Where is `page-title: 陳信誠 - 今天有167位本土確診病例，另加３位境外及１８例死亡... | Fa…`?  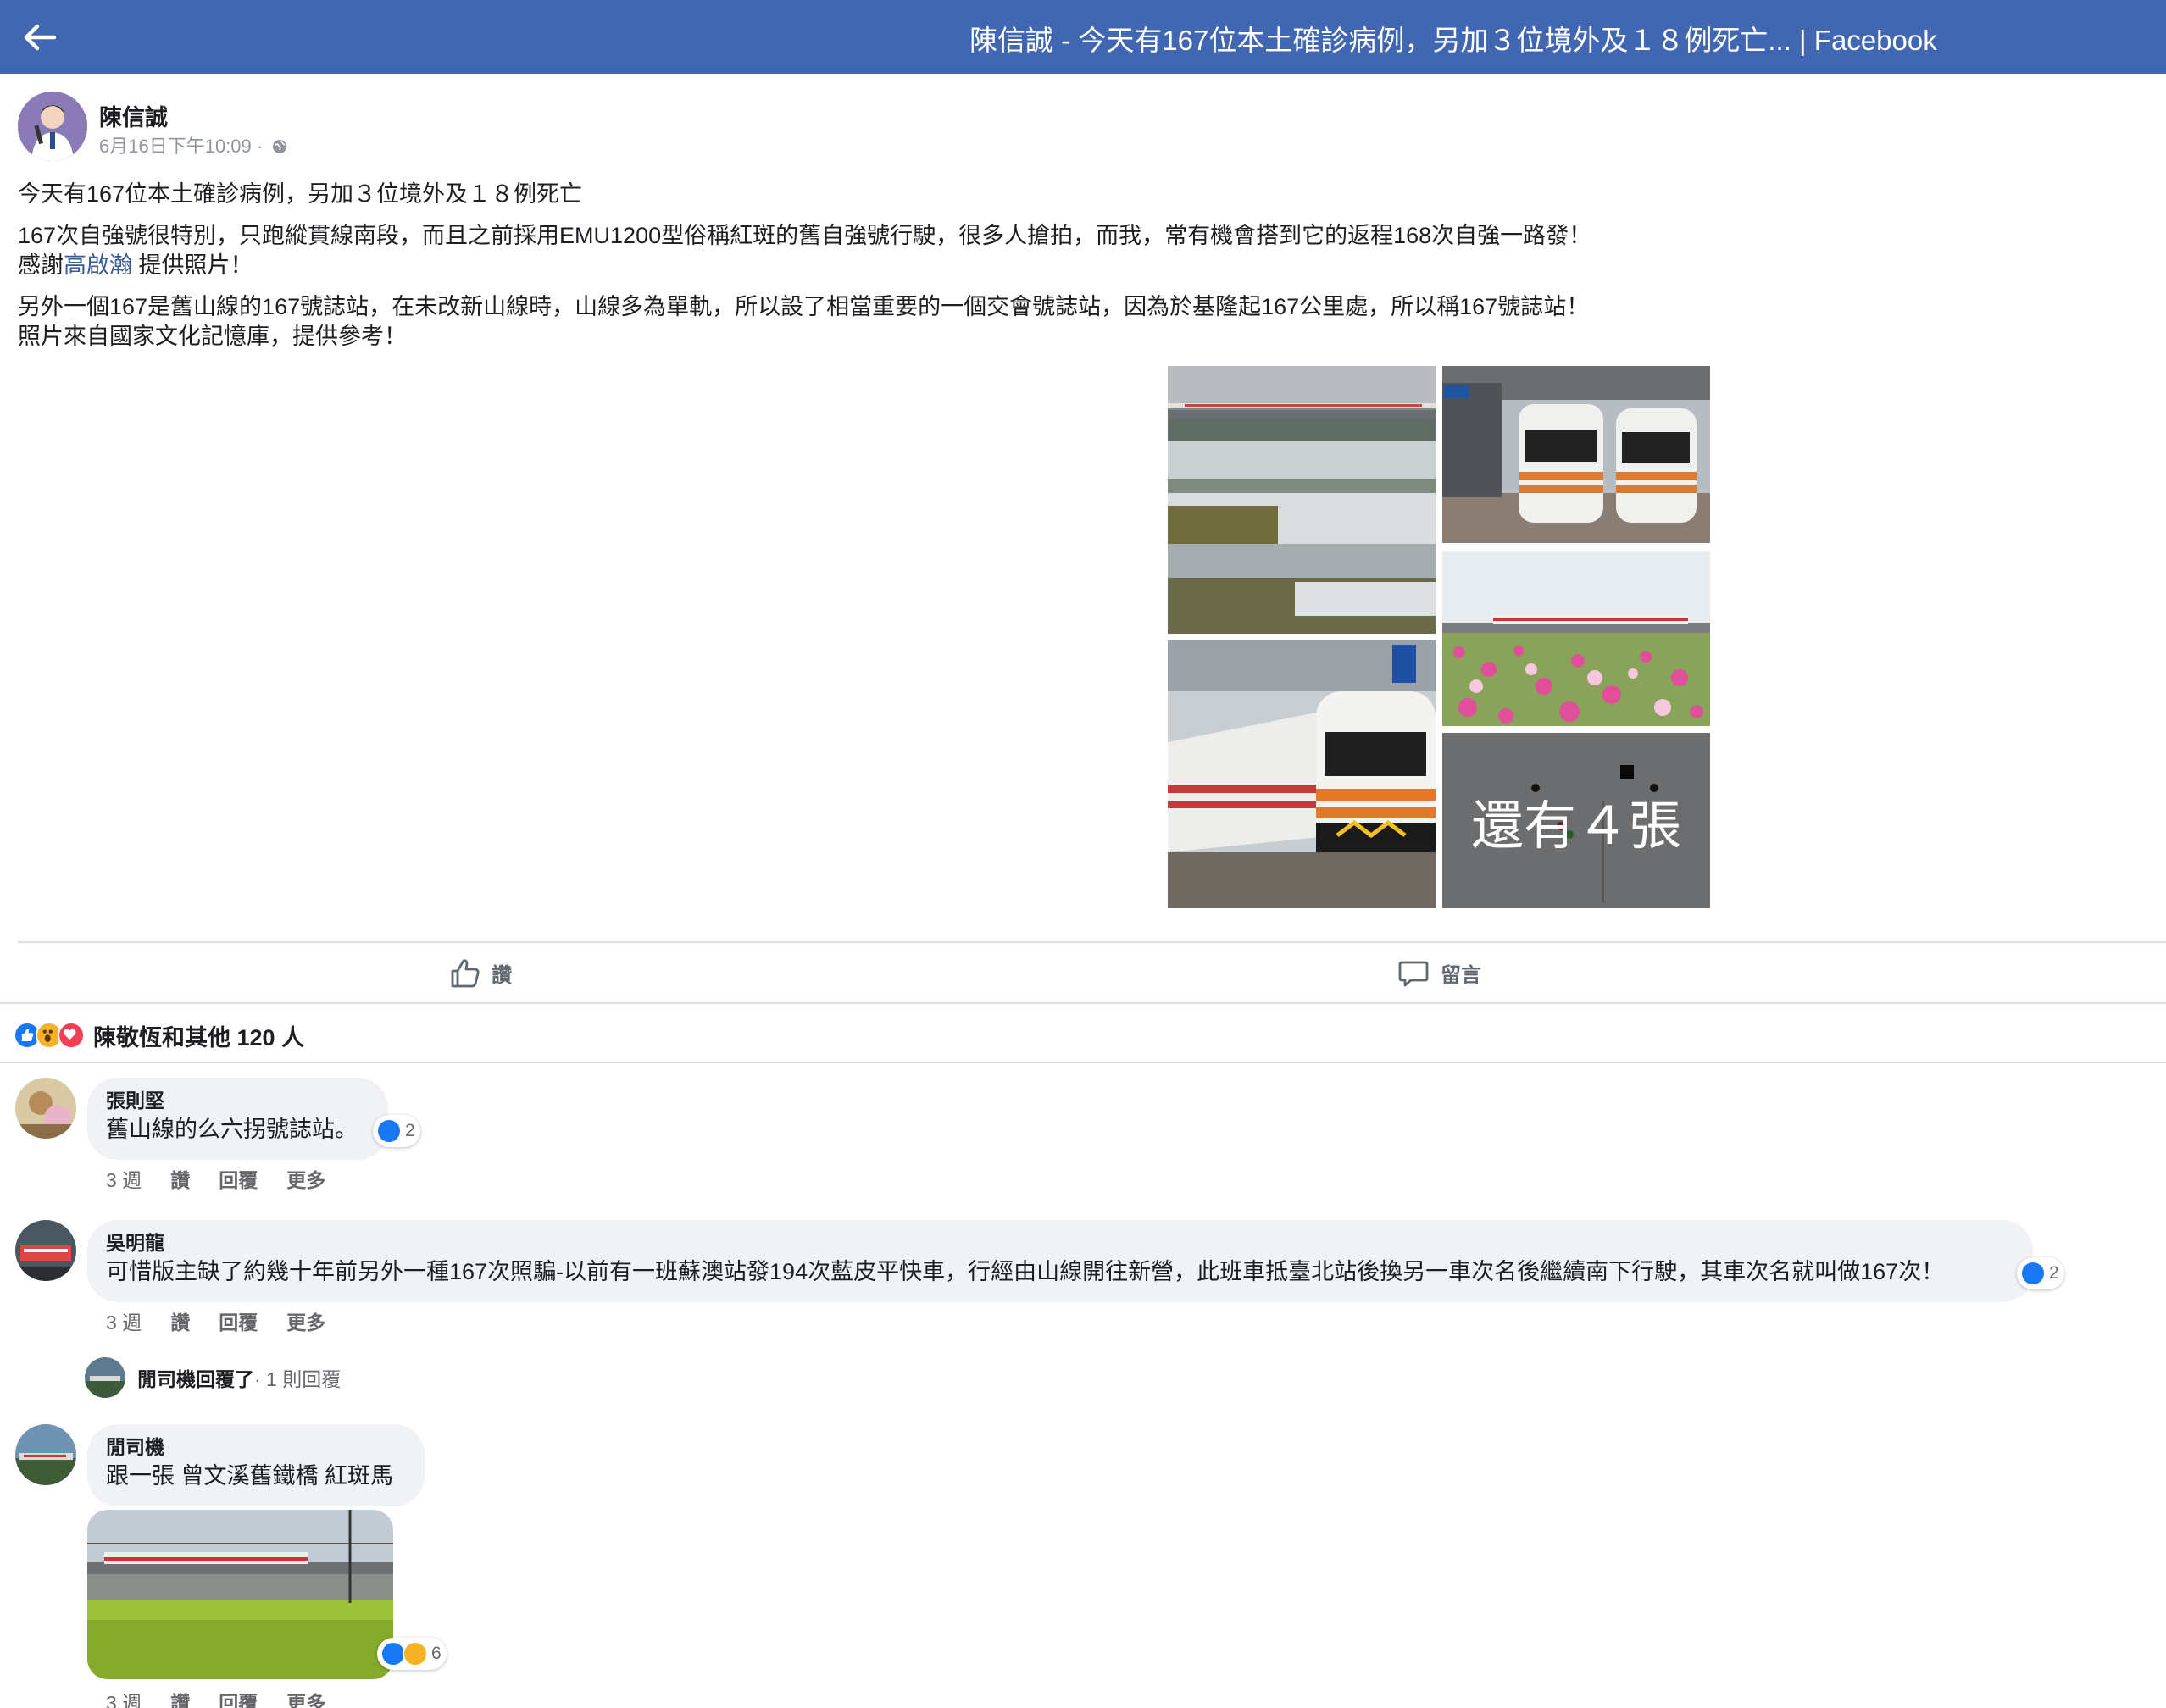
page-title: 陳信誠 - 今天有167位本土確診病例，另加３位境外及１８例死亡... | Fa… is located at coordinates (1453, 40).